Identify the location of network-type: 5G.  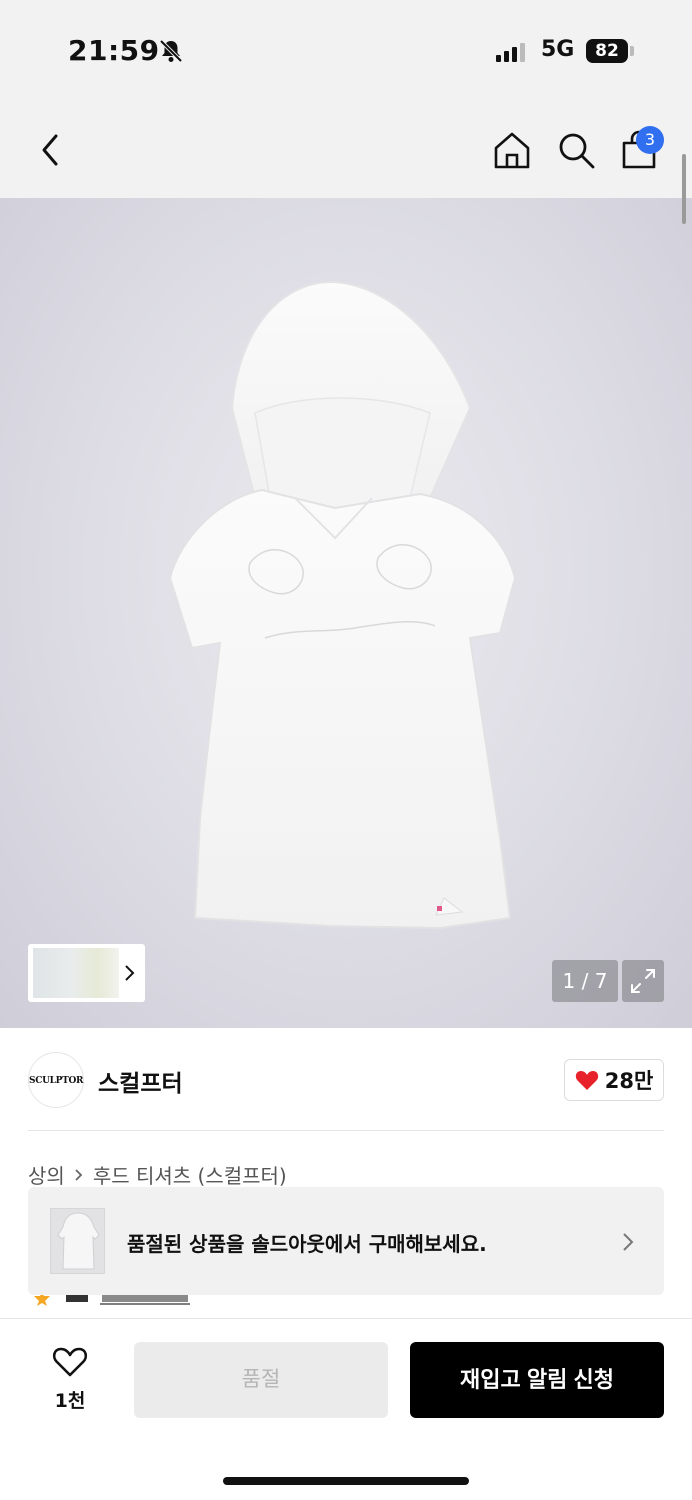
(558, 49).